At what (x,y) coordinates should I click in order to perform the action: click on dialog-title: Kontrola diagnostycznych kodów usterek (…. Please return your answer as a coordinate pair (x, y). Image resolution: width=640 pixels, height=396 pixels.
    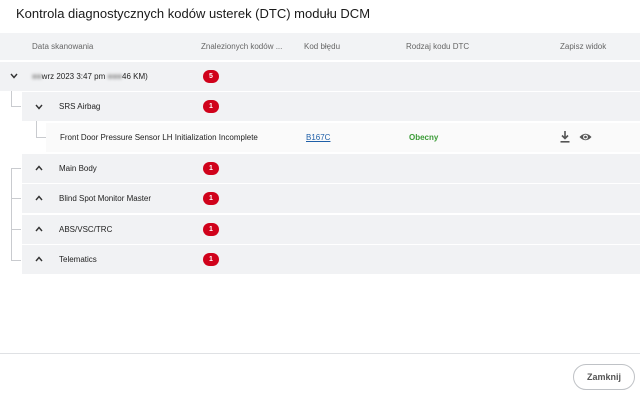
    Looking at the image, I should click on (193, 13).